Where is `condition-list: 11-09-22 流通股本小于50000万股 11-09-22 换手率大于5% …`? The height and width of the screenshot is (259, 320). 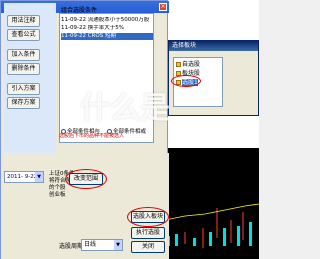
condition-list: 11-09-22 流通股本小于50000万股 11-09-22 换手率大于5% … is located at coordinates (106, 78).